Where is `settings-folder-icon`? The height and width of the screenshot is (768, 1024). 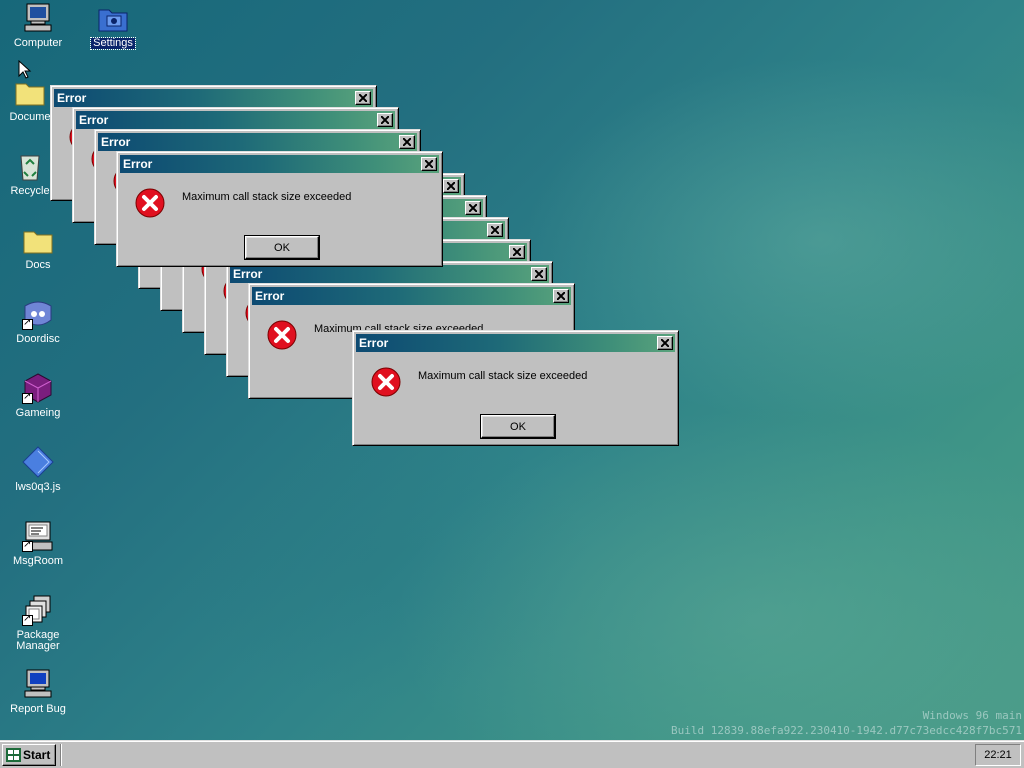 settings-folder-icon is located at coordinates (113, 18).